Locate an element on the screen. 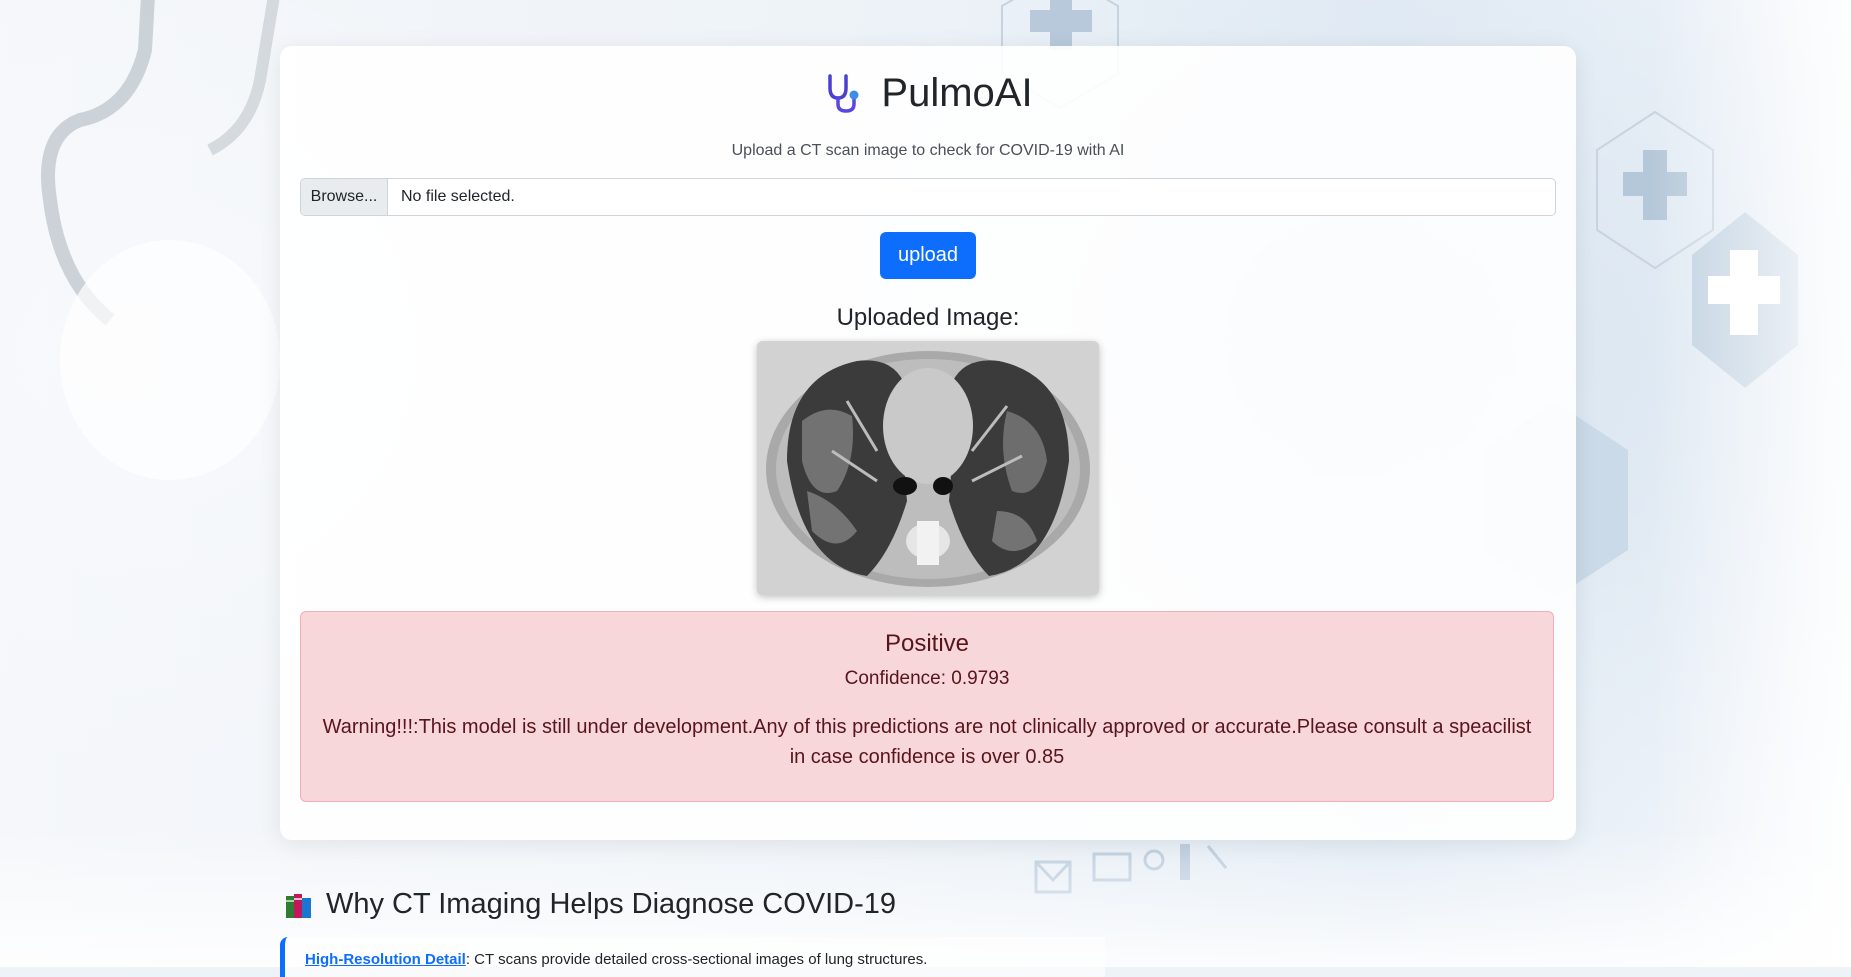 The height and width of the screenshot is (977, 1851). uploaded-ct-image is located at coordinates (928, 468).